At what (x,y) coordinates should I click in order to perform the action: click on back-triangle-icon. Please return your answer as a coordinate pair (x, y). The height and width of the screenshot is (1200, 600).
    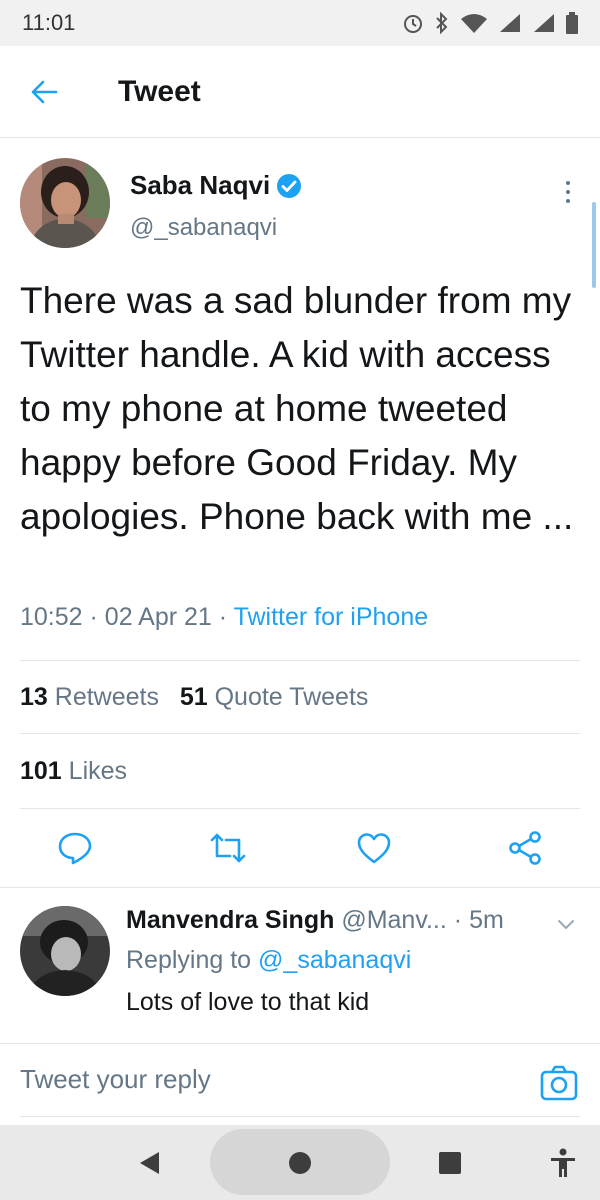
    Looking at the image, I should click on (149, 1162).